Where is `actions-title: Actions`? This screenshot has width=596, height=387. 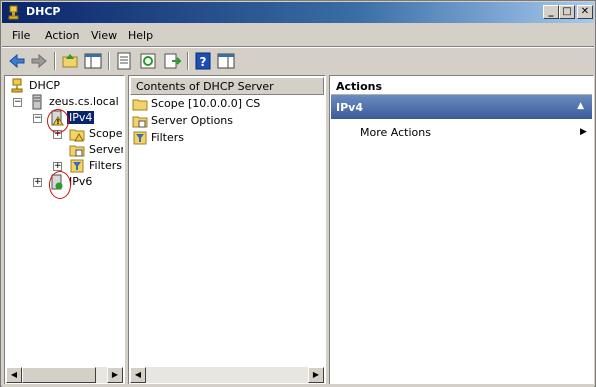 actions-title: Actions is located at coordinates (461, 86).